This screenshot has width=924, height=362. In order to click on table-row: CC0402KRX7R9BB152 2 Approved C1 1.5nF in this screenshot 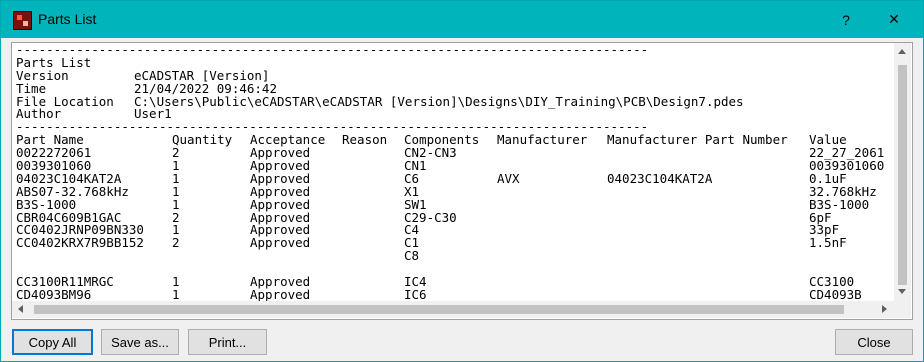, I will do `click(454, 243)`.